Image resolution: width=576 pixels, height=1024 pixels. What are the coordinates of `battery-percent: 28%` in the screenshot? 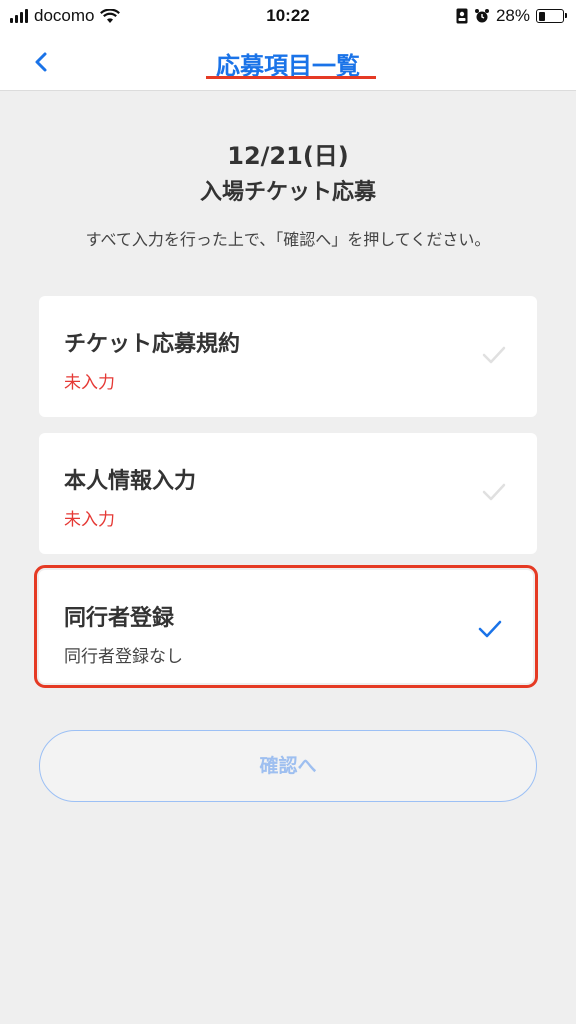 It's located at (512, 15).